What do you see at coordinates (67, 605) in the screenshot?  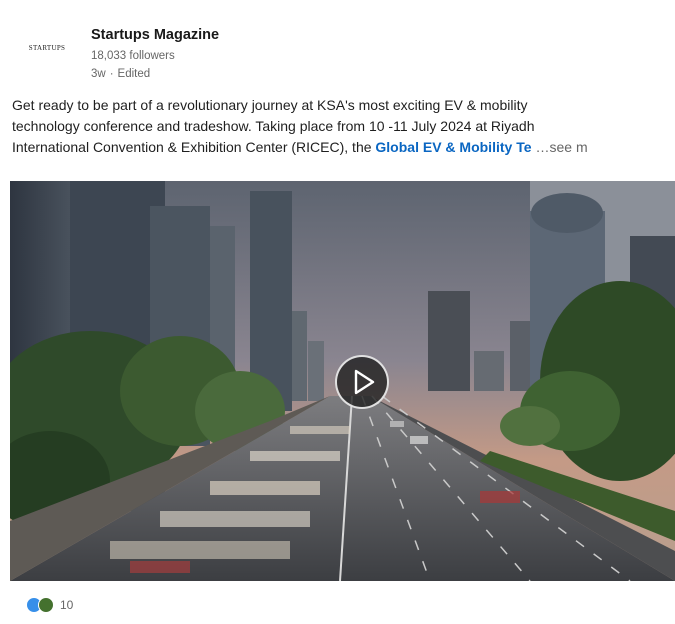 I see `reaction-count: 10` at bounding box center [67, 605].